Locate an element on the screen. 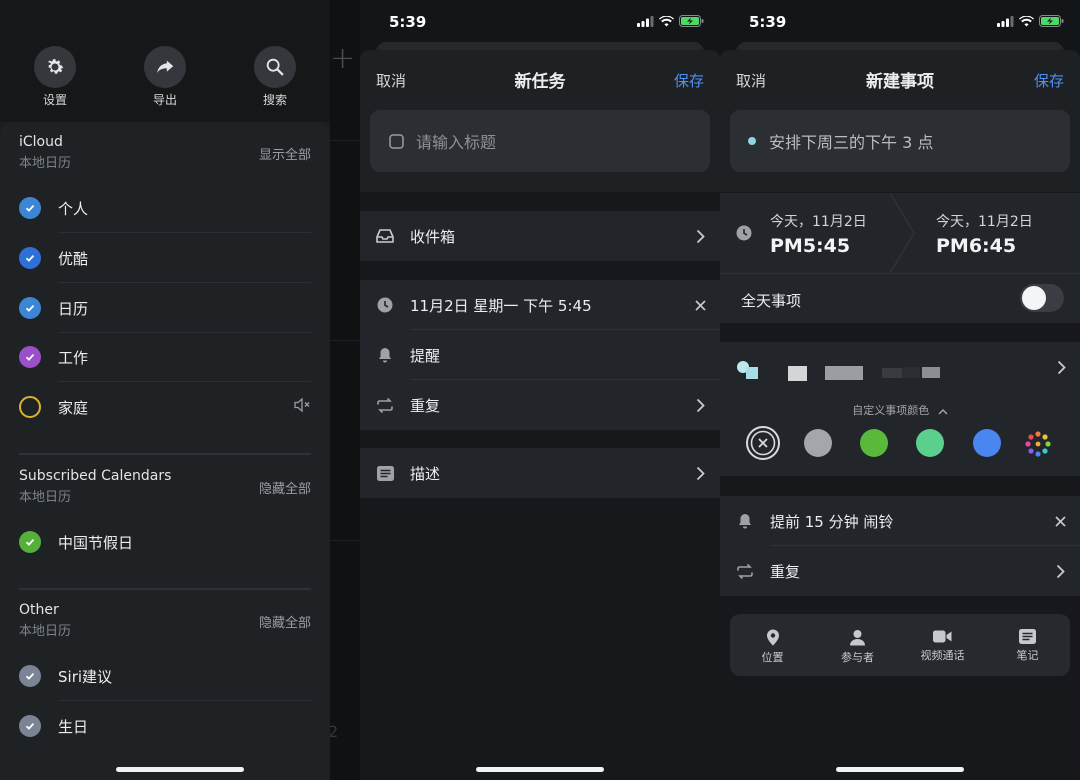  checkbox-icon is located at coordinates (396, 141).